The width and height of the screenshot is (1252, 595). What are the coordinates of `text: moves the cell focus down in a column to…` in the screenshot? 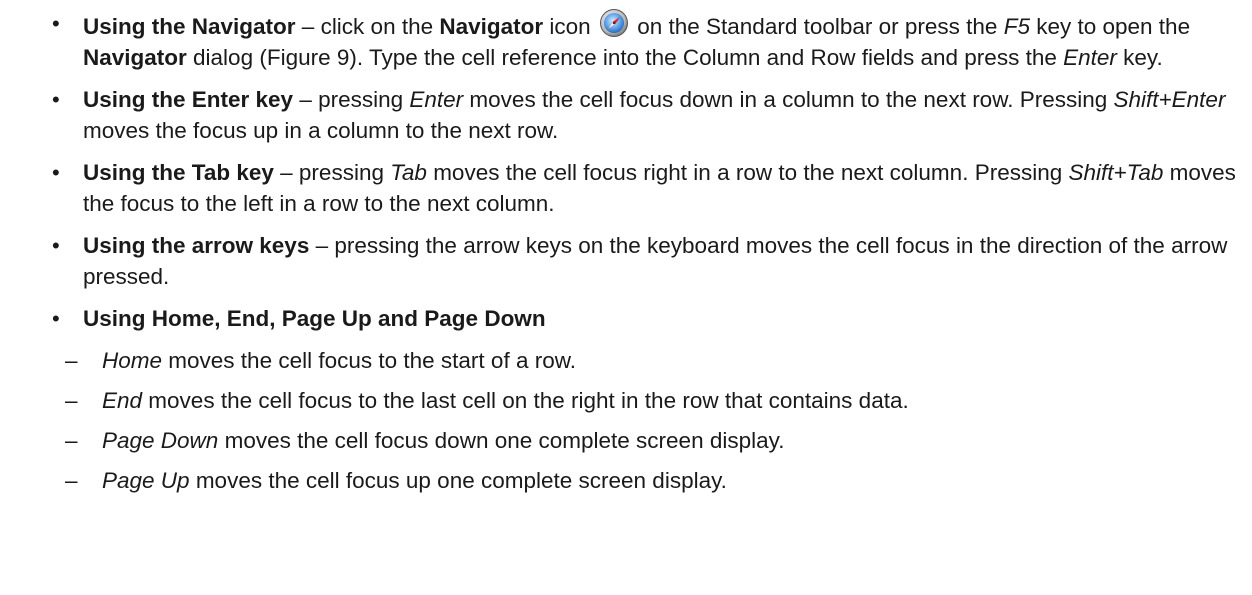 It's located at (788, 99).